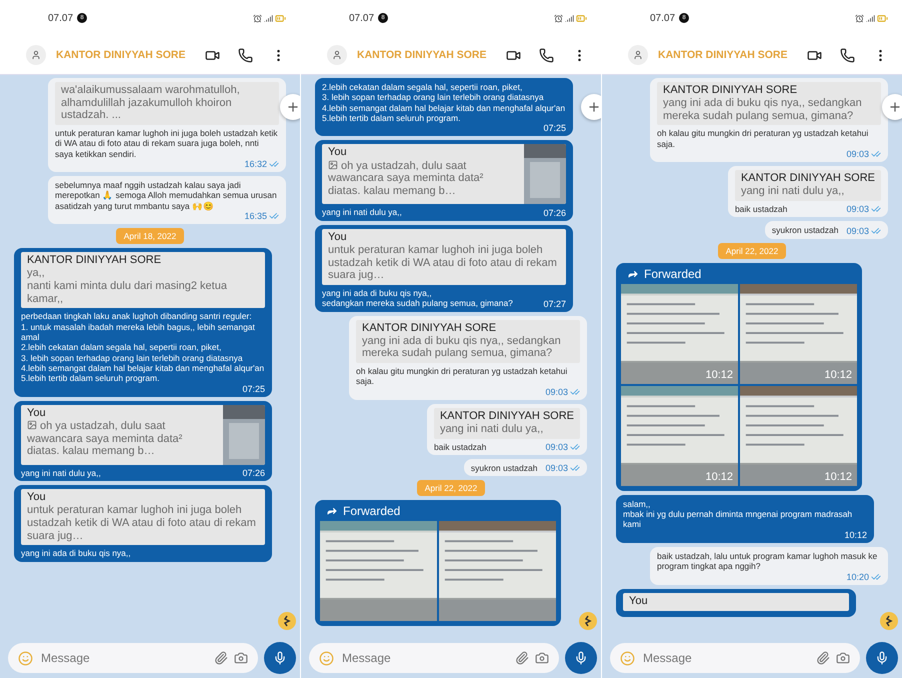 Image resolution: width=902 pixels, height=678 pixels. Describe the element at coordinates (855, 535) in the screenshot. I see `message-time: 10:12` at that location.